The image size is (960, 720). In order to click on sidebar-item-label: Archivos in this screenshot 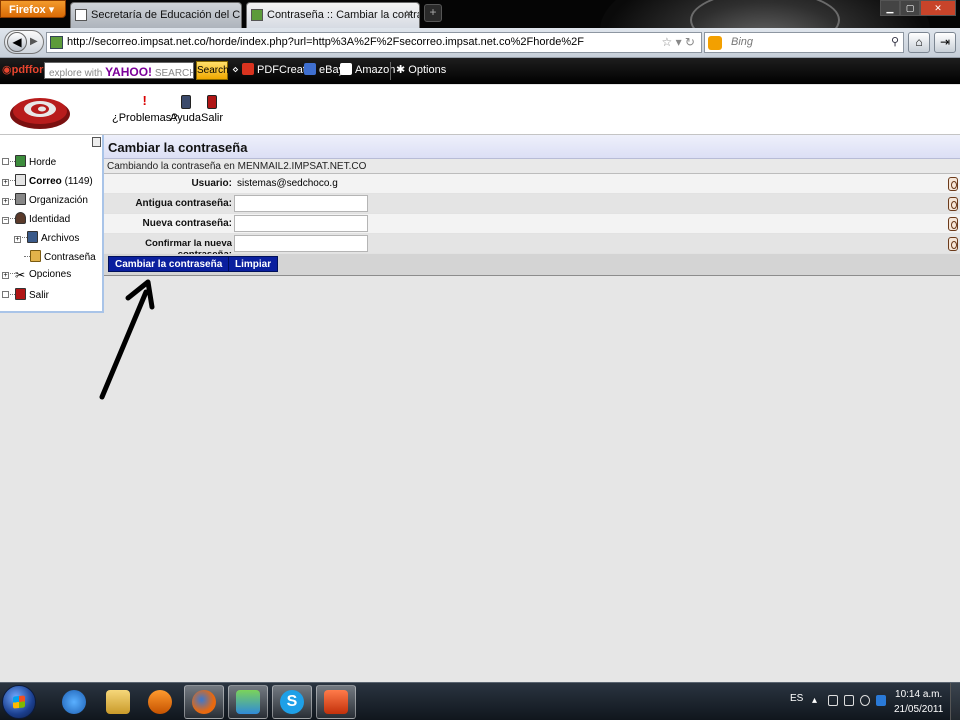, I will do `click(60, 238)`.